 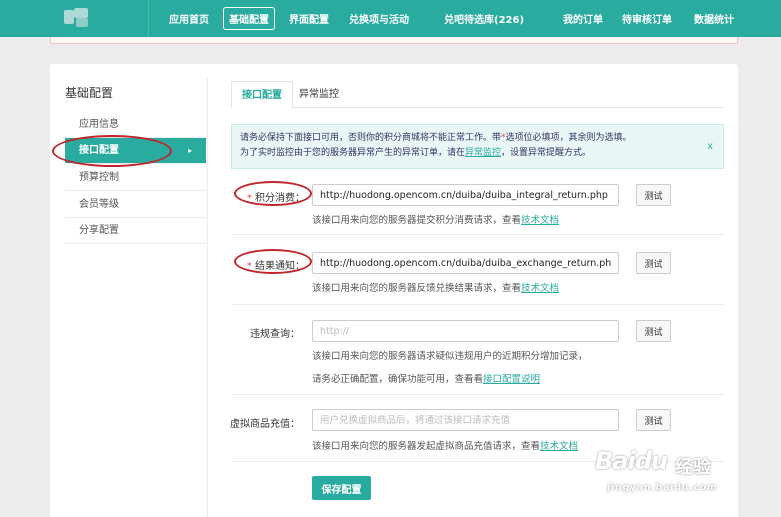 What do you see at coordinates (379, 18) in the screenshot?
I see `nav-exchange-activity: 兑换项与活动` at bounding box center [379, 18].